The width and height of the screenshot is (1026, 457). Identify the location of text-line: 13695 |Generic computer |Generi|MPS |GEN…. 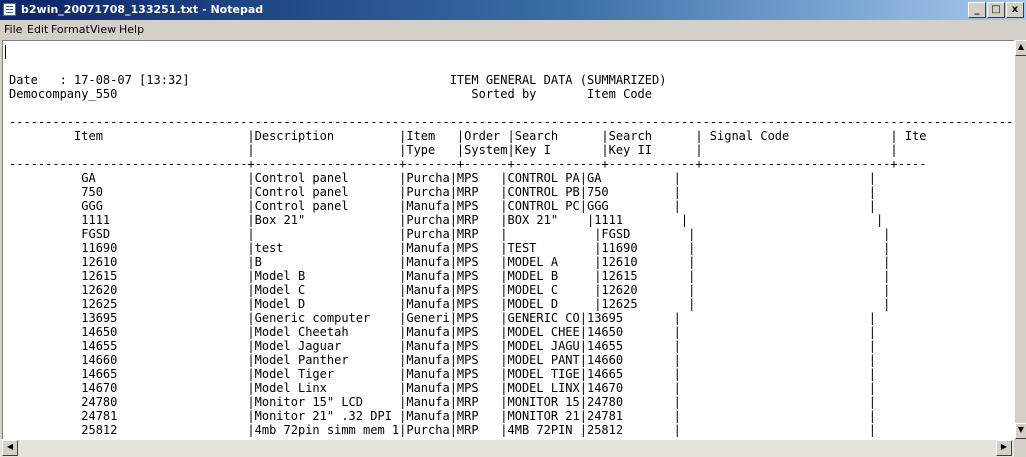
(442, 318).